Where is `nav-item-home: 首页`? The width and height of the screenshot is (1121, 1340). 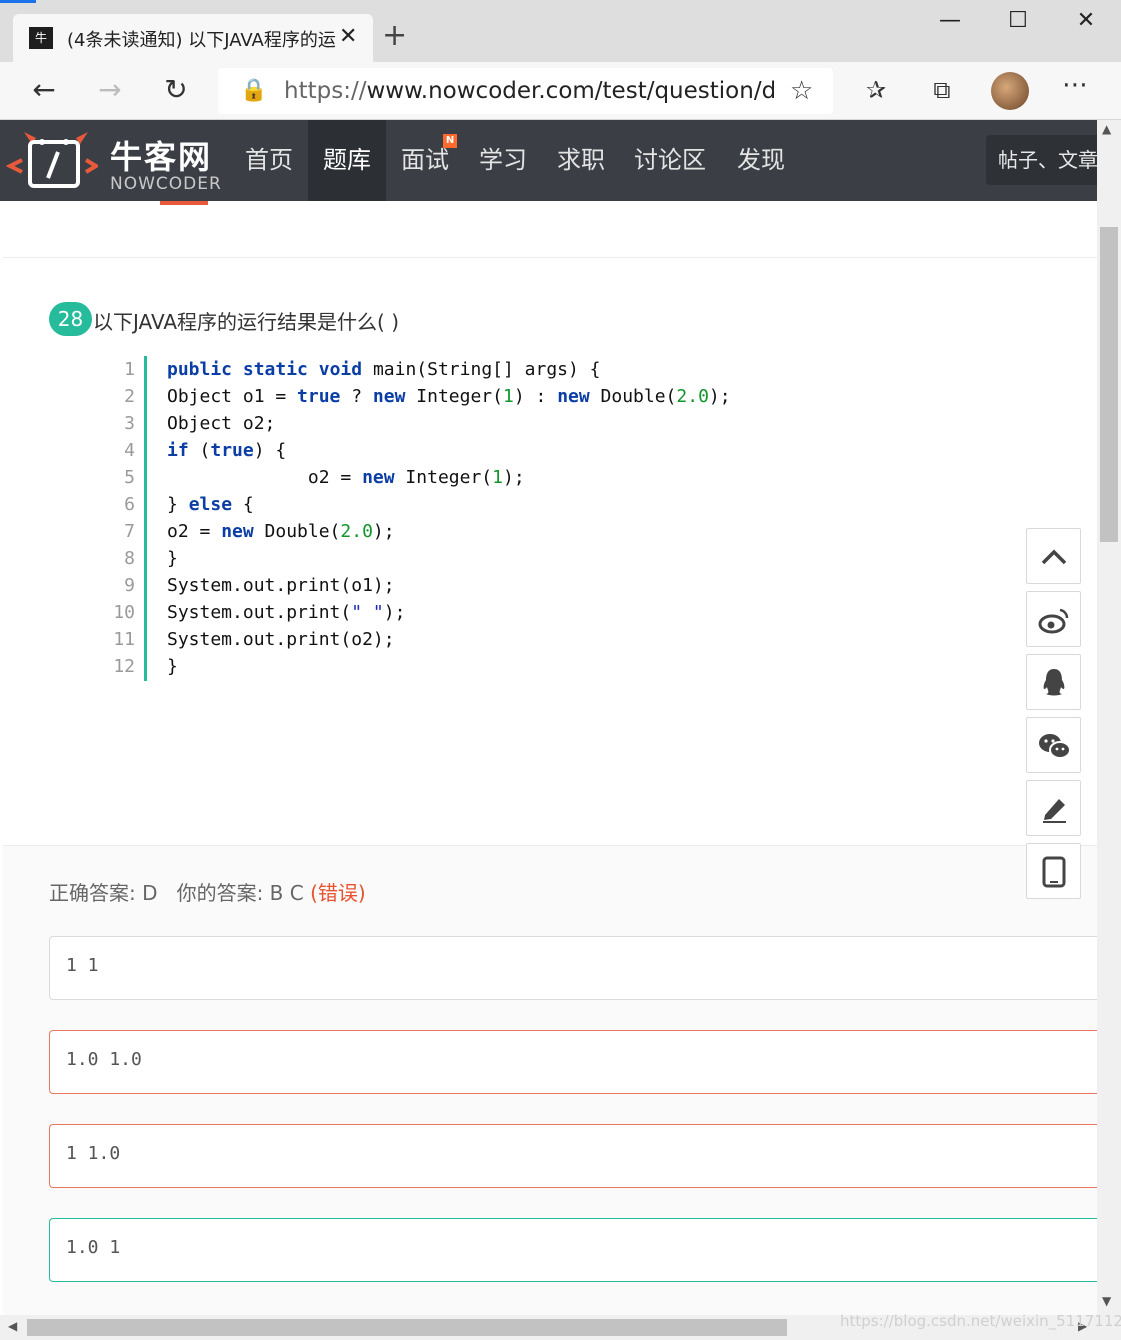 nav-item-home: 首页 is located at coordinates (269, 160).